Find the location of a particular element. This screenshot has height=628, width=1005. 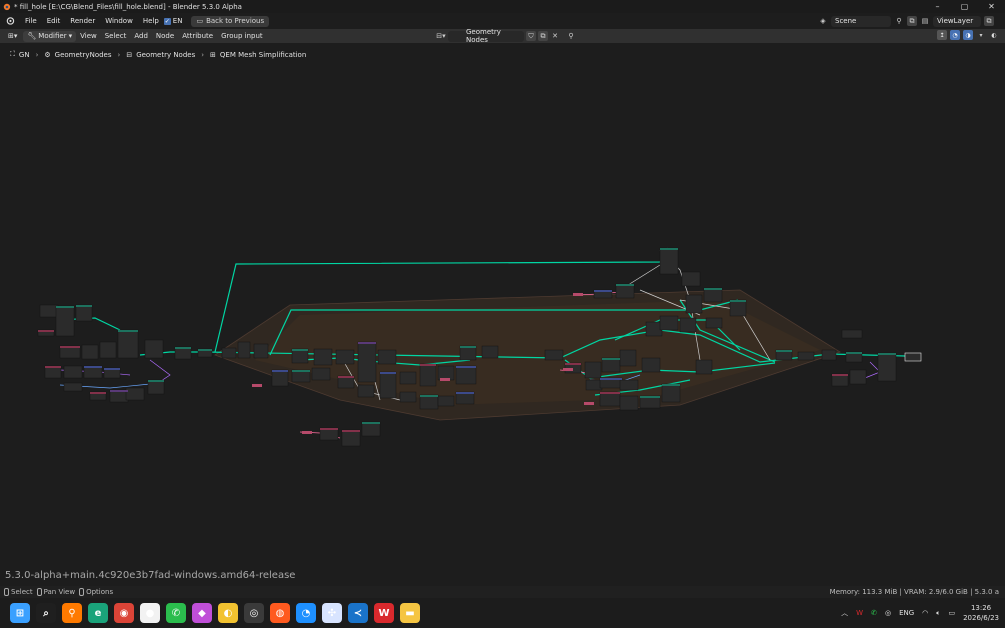

battery-icon: ▭ is located at coordinates (951, 613).